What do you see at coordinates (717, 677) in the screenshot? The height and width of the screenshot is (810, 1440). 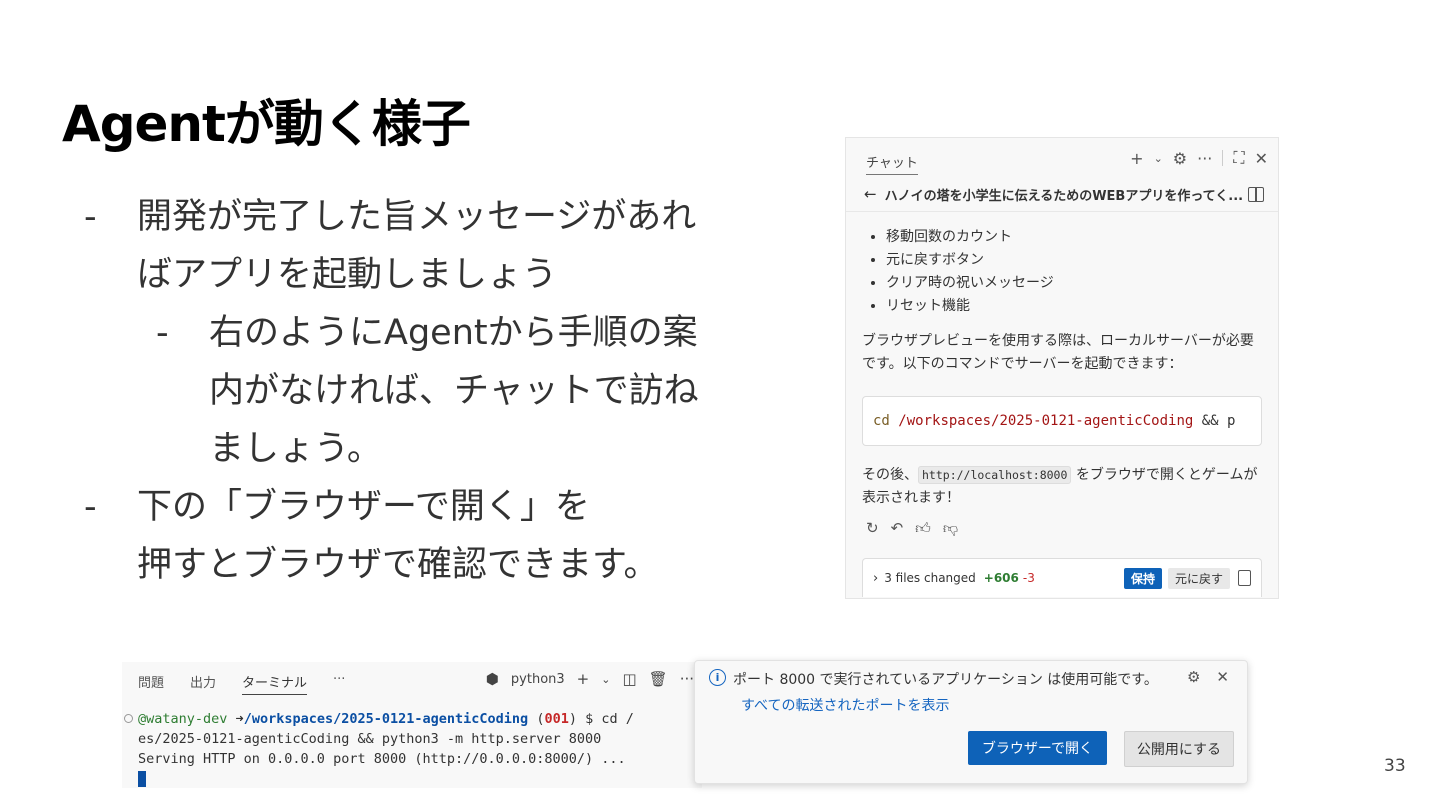 I see `info-icon: i` at bounding box center [717, 677].